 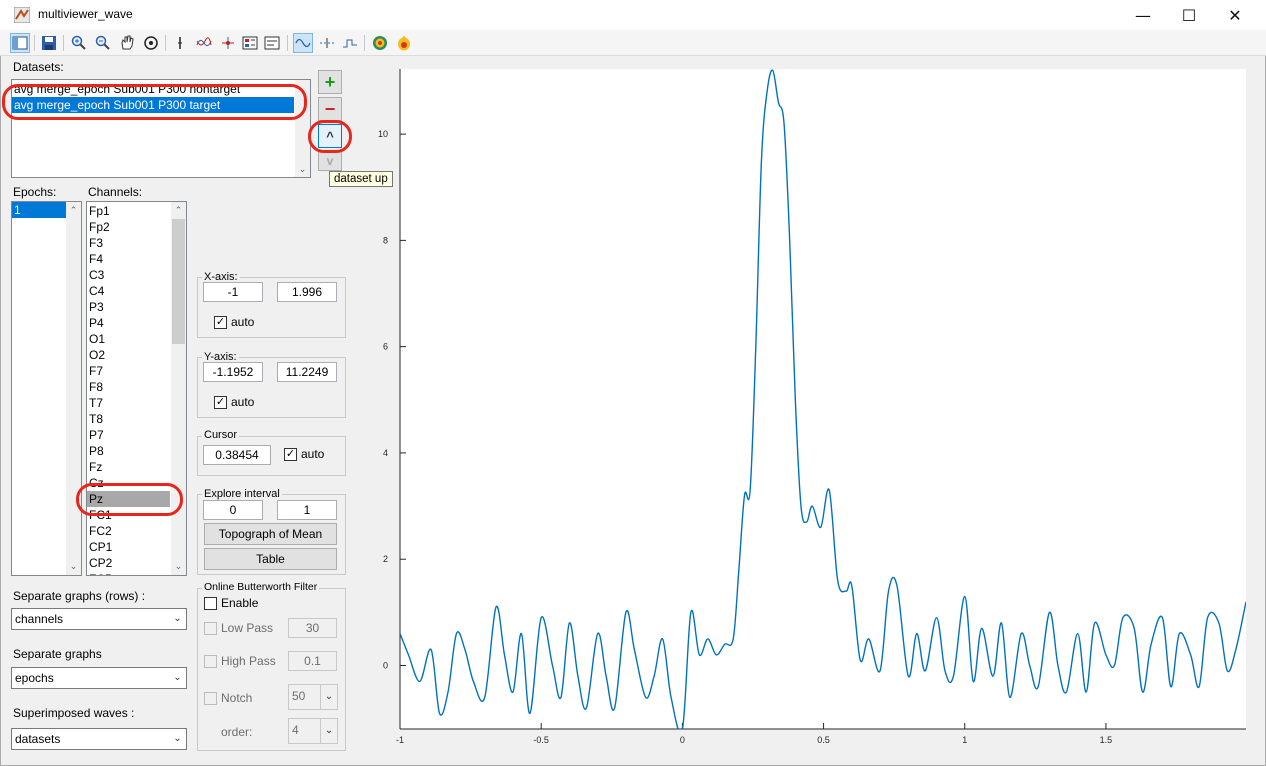 I want to click on notch-checkbox, so click(x=210, y=698).